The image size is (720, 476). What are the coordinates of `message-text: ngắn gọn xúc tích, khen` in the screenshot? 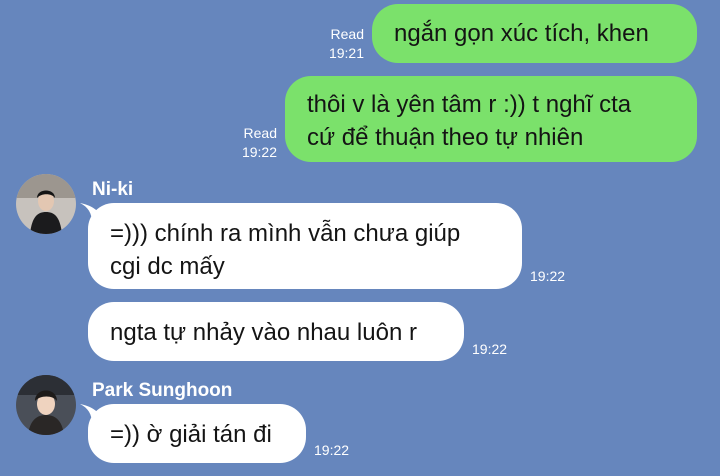 It's located at (521, 33).